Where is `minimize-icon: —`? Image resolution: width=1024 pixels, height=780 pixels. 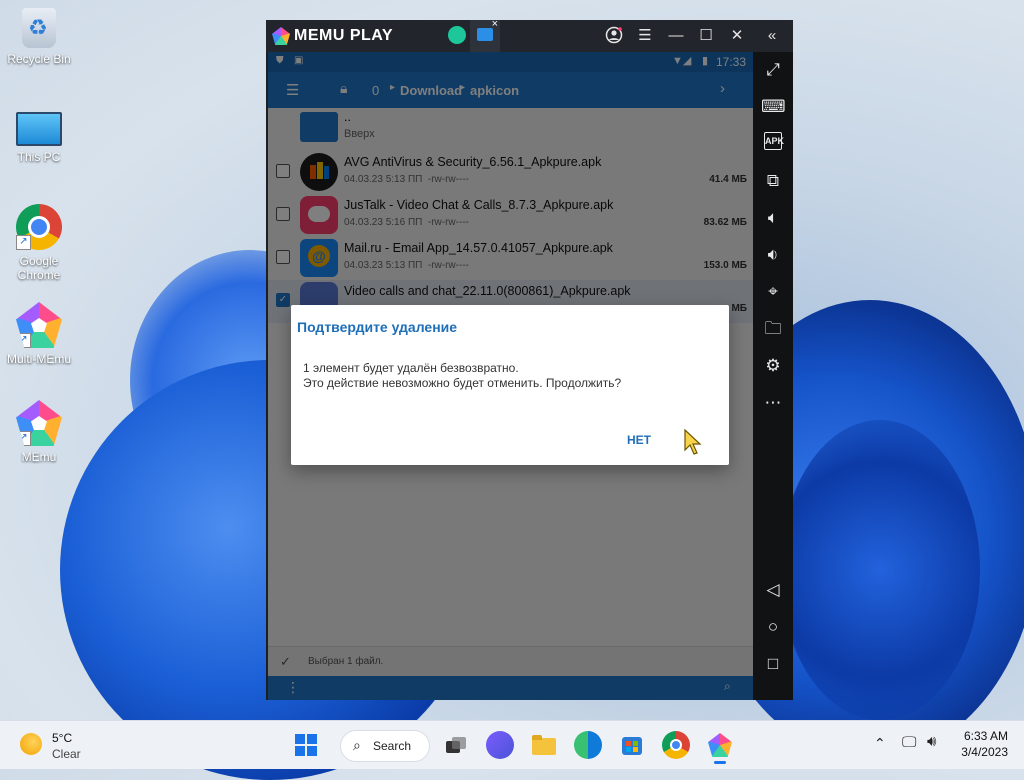
minimize-icon: — is located at coordinates (676, 36).